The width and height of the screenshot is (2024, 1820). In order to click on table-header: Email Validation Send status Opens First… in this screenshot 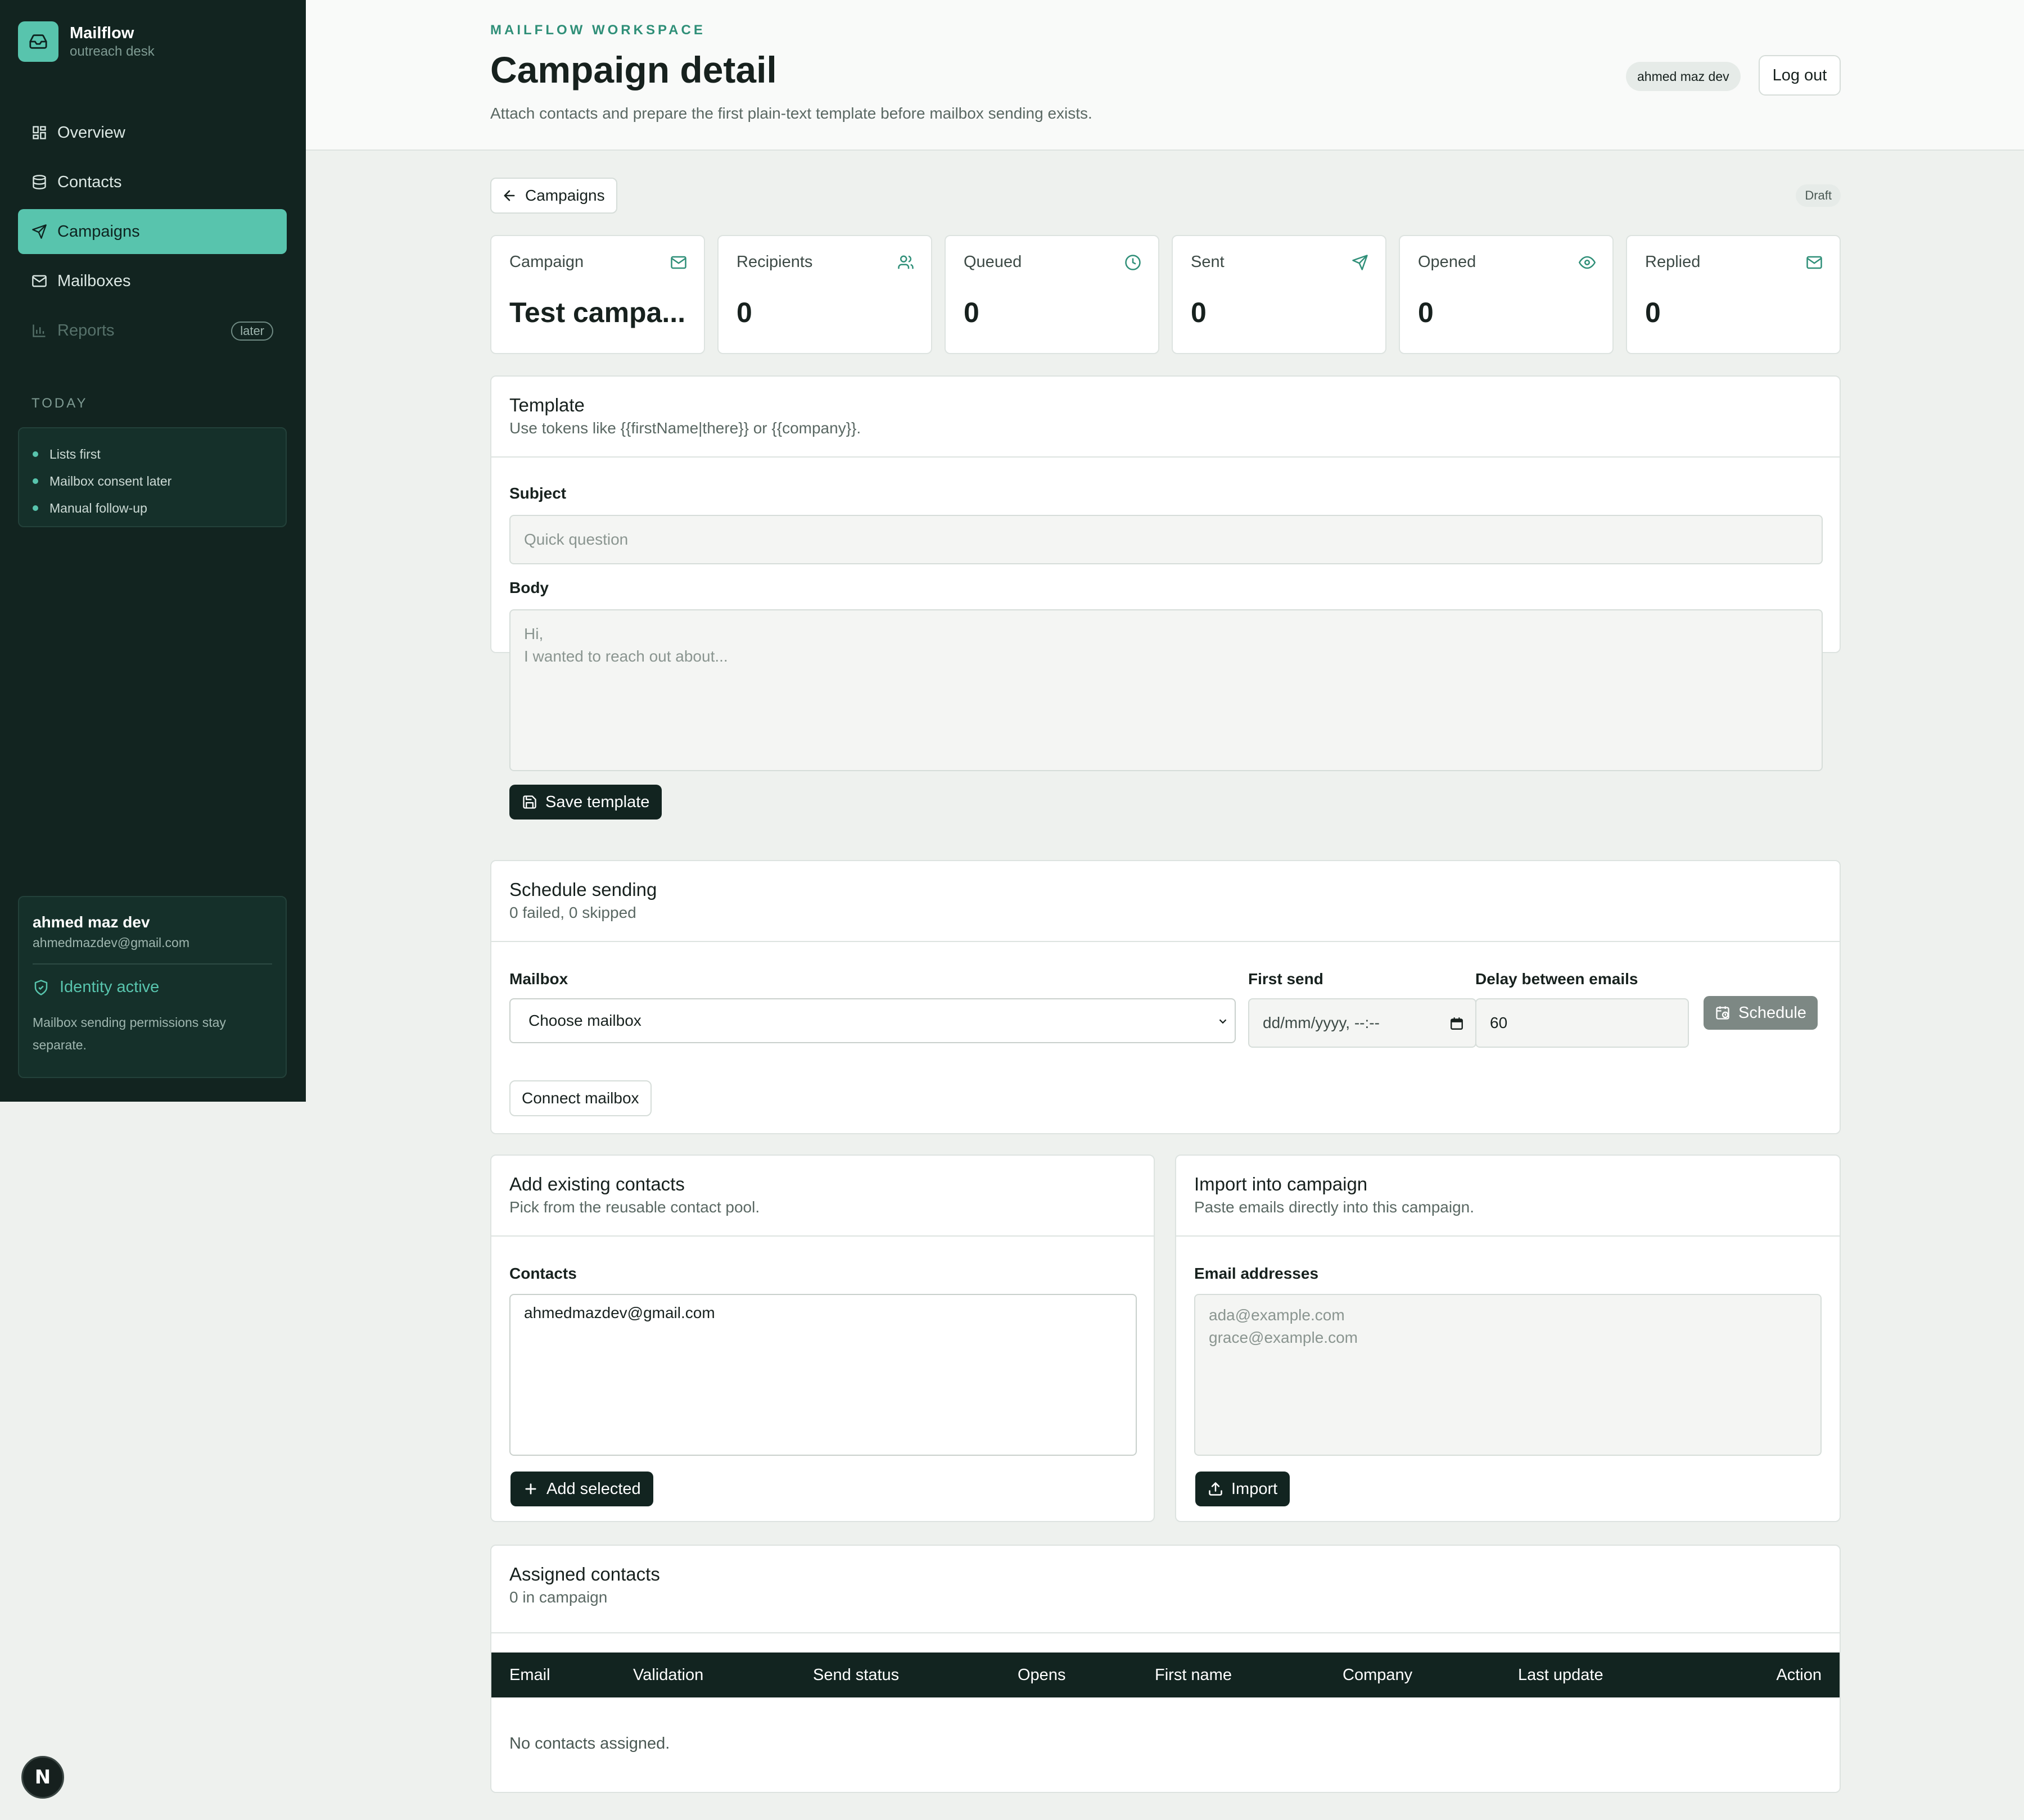, I will do `click(1165, 1675)`.